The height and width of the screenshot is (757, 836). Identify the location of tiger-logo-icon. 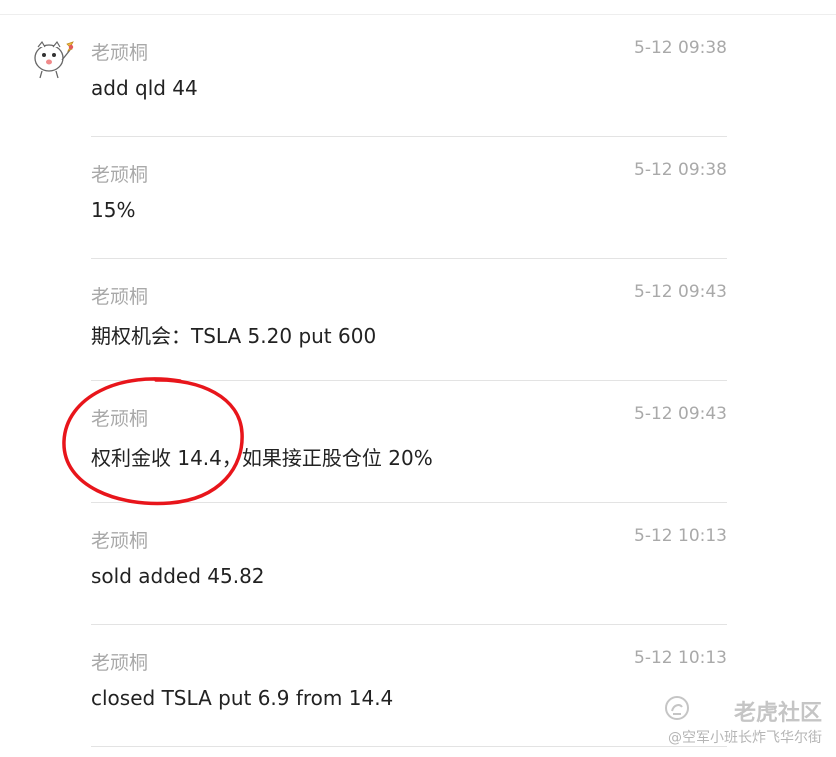
(677, 708).